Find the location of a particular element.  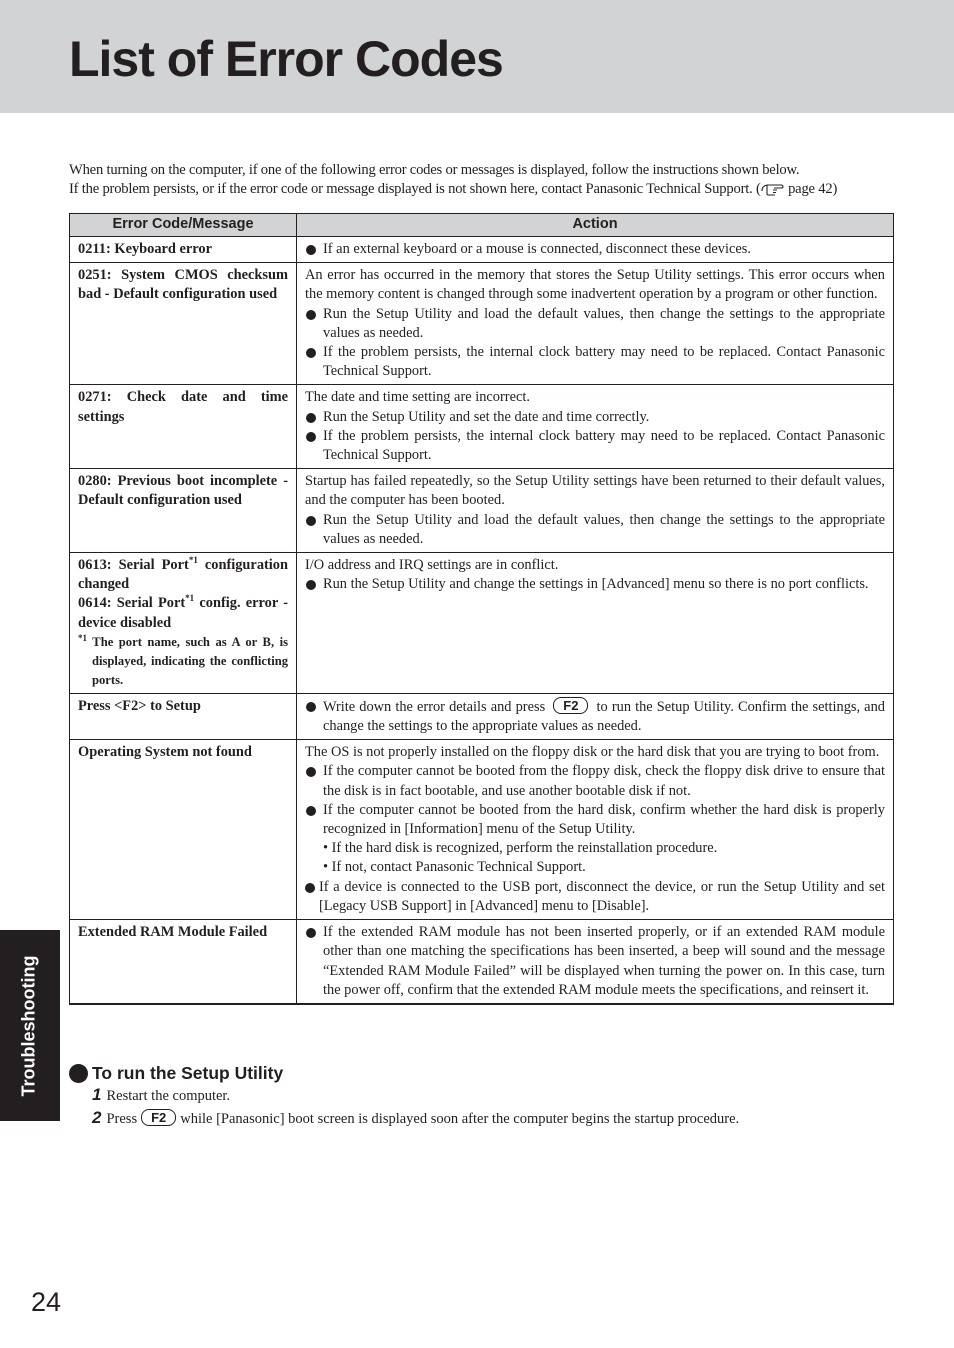

step-text: Restart the computer. is located at coordinates (168, 1096).